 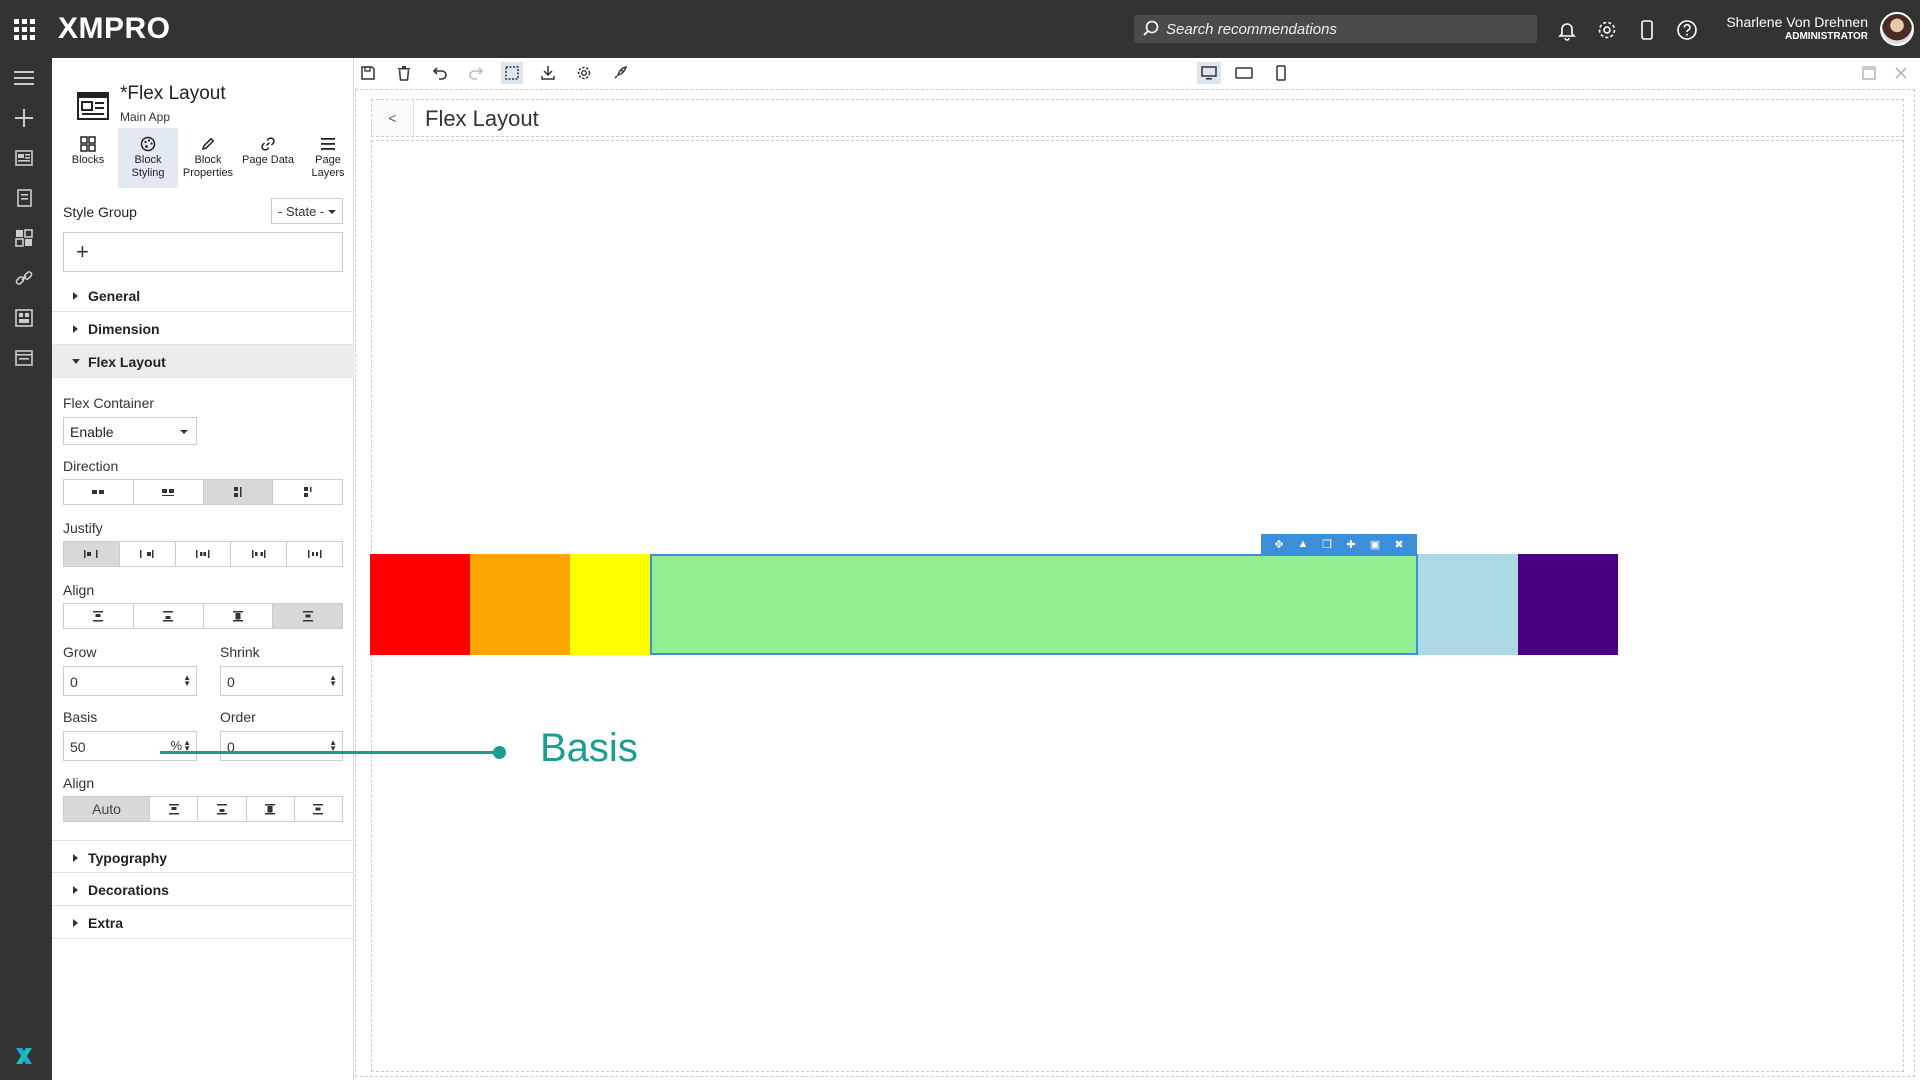 I want to click on basis-input: 50% ▲ ▼, so click(x=130, y=746).